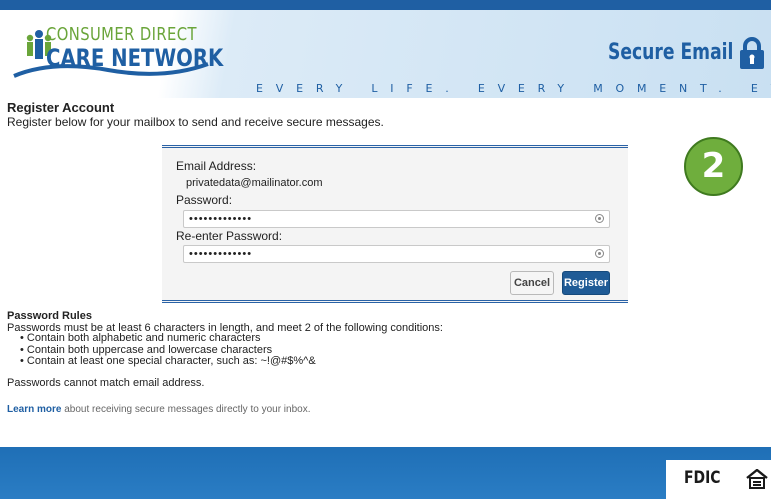 The image size is (771, 499). What do you see at coordinates (752, 53) in the screenshot?
I see `lock-icon` at bounding box center [752, 53].